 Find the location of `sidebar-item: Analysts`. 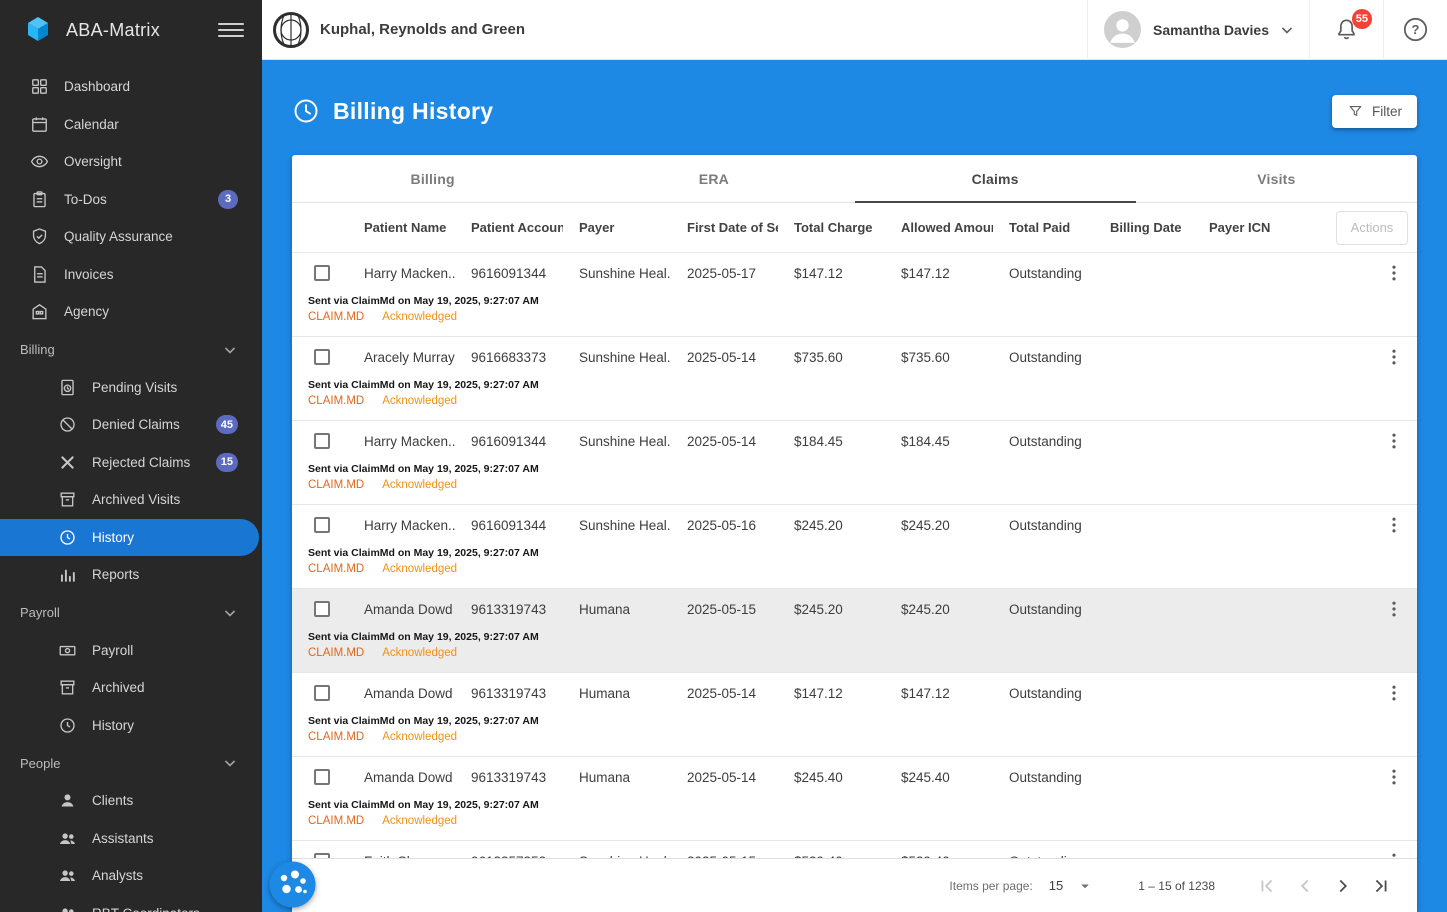

sidebar-item: Analysts is located at coordinates (131, 876).